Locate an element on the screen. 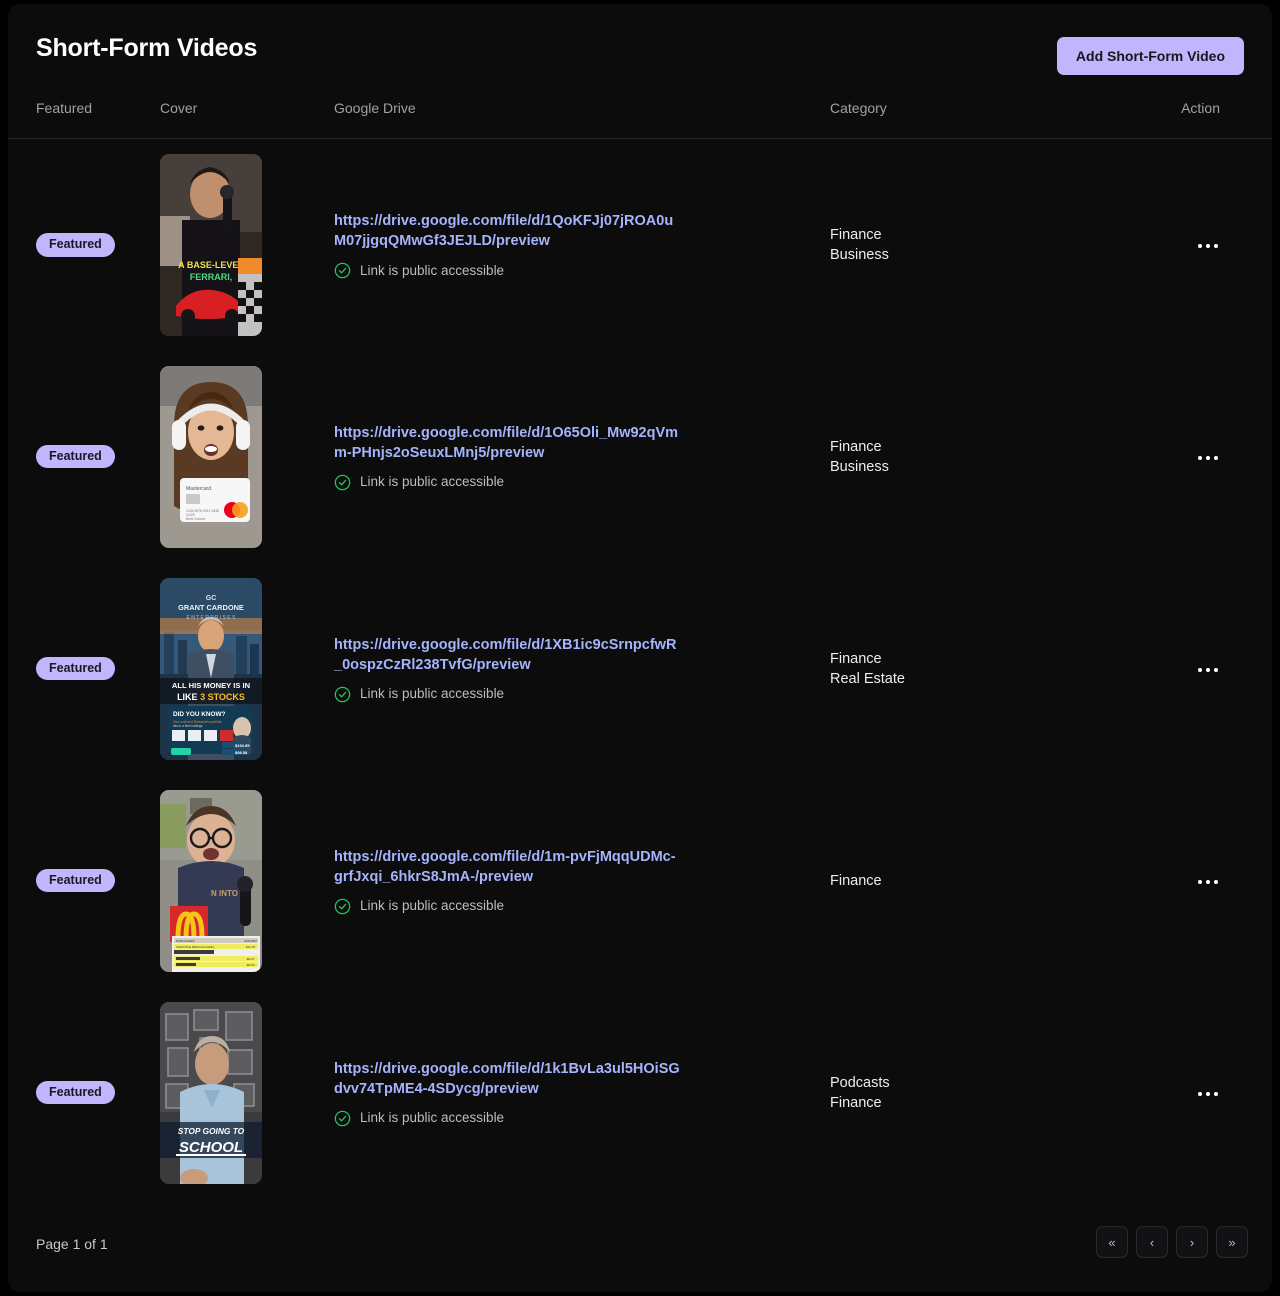  last-page-button: » is located at coordinates (1232, 1242).